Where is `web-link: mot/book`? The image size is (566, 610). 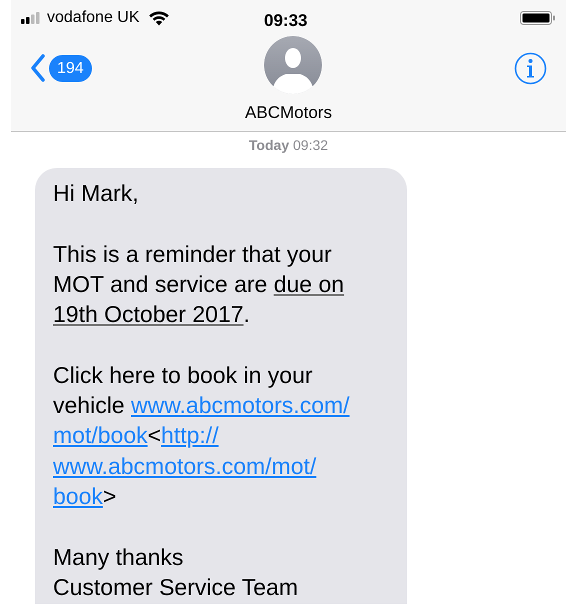 web-link: mot/book is located at coordinates (100, 435).